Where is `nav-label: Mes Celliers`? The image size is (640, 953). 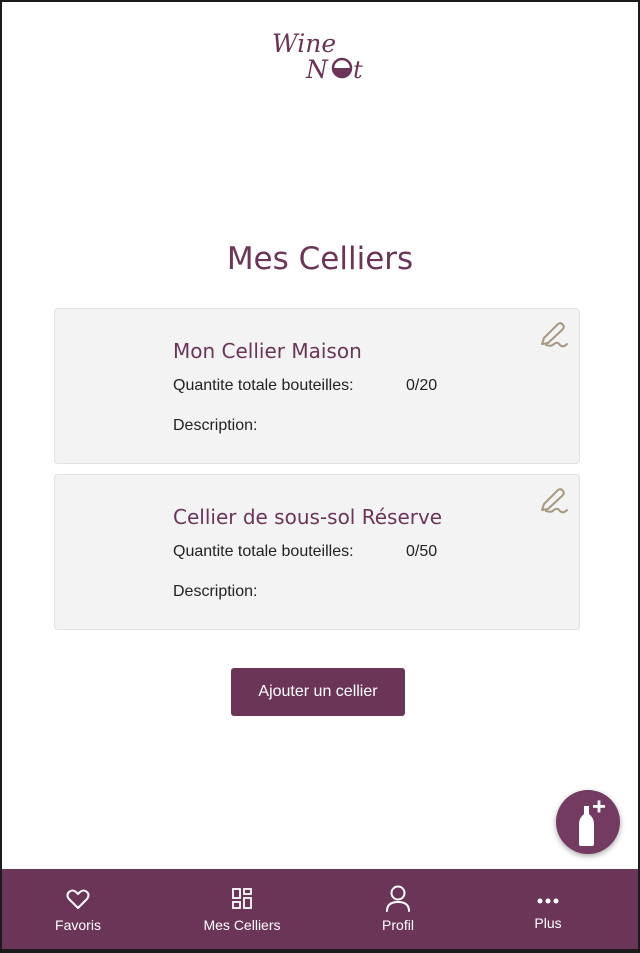
nav-label: Mes Celliers is located at coordinates (242, 925).